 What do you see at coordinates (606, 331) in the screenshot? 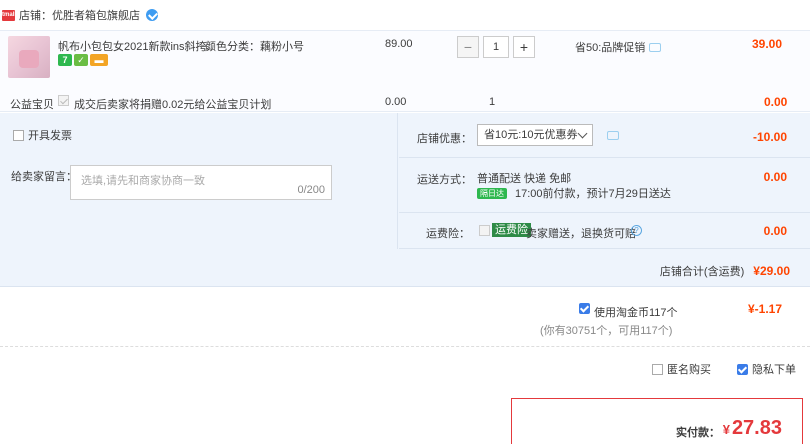
I see `coins-balance: (你有30751个，可用117个)` at bounding box center [606, 331].